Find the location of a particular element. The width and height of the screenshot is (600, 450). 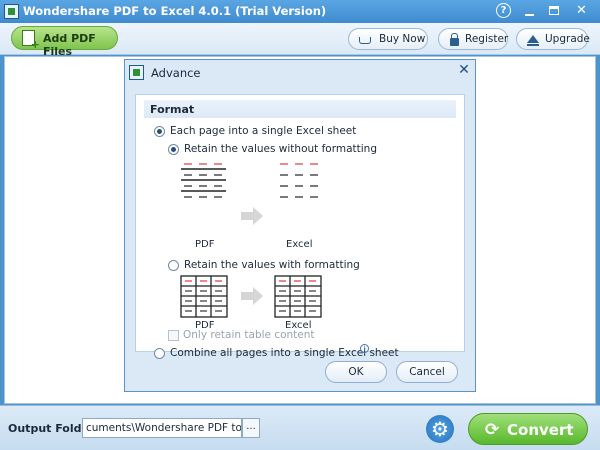

excel-grid-figure is located at coordinates (298, 296).